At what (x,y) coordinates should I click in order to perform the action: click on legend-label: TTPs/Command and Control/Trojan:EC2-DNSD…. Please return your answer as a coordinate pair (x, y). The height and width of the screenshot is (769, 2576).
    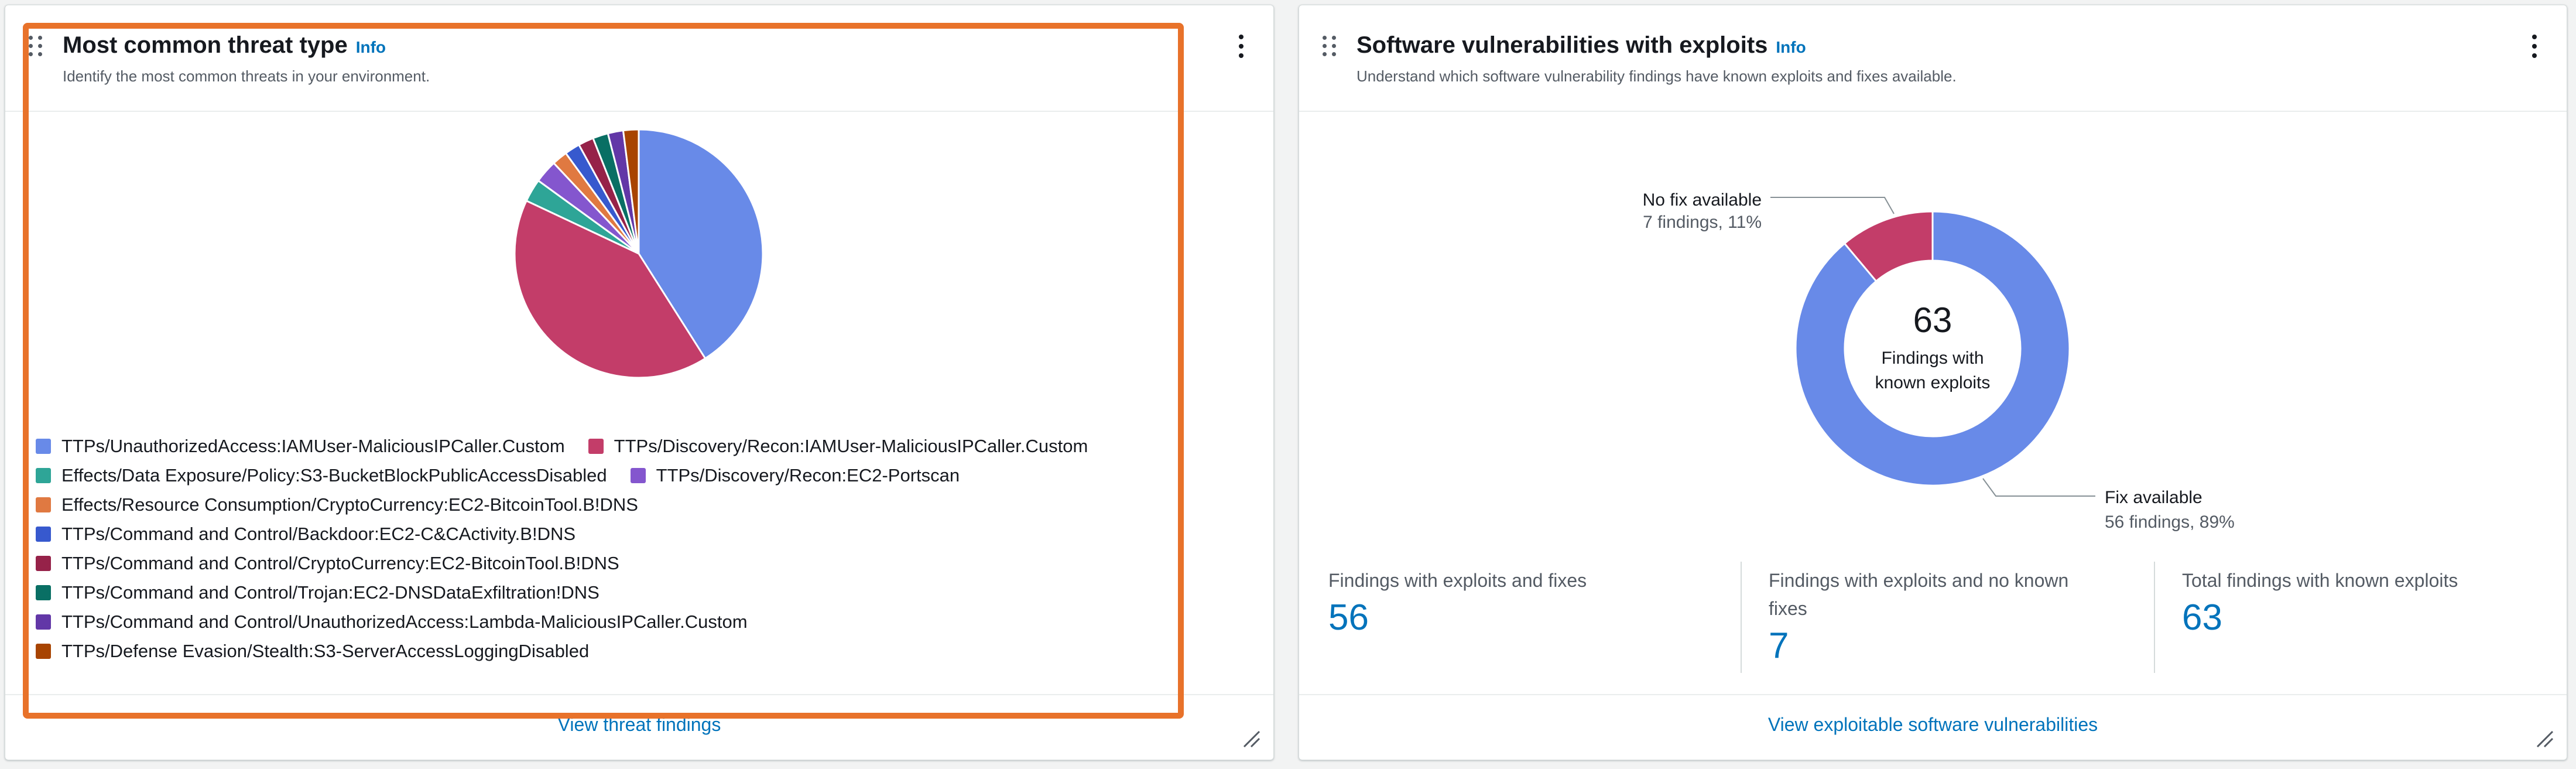
    Looking at the image, I should click on (330, 592).